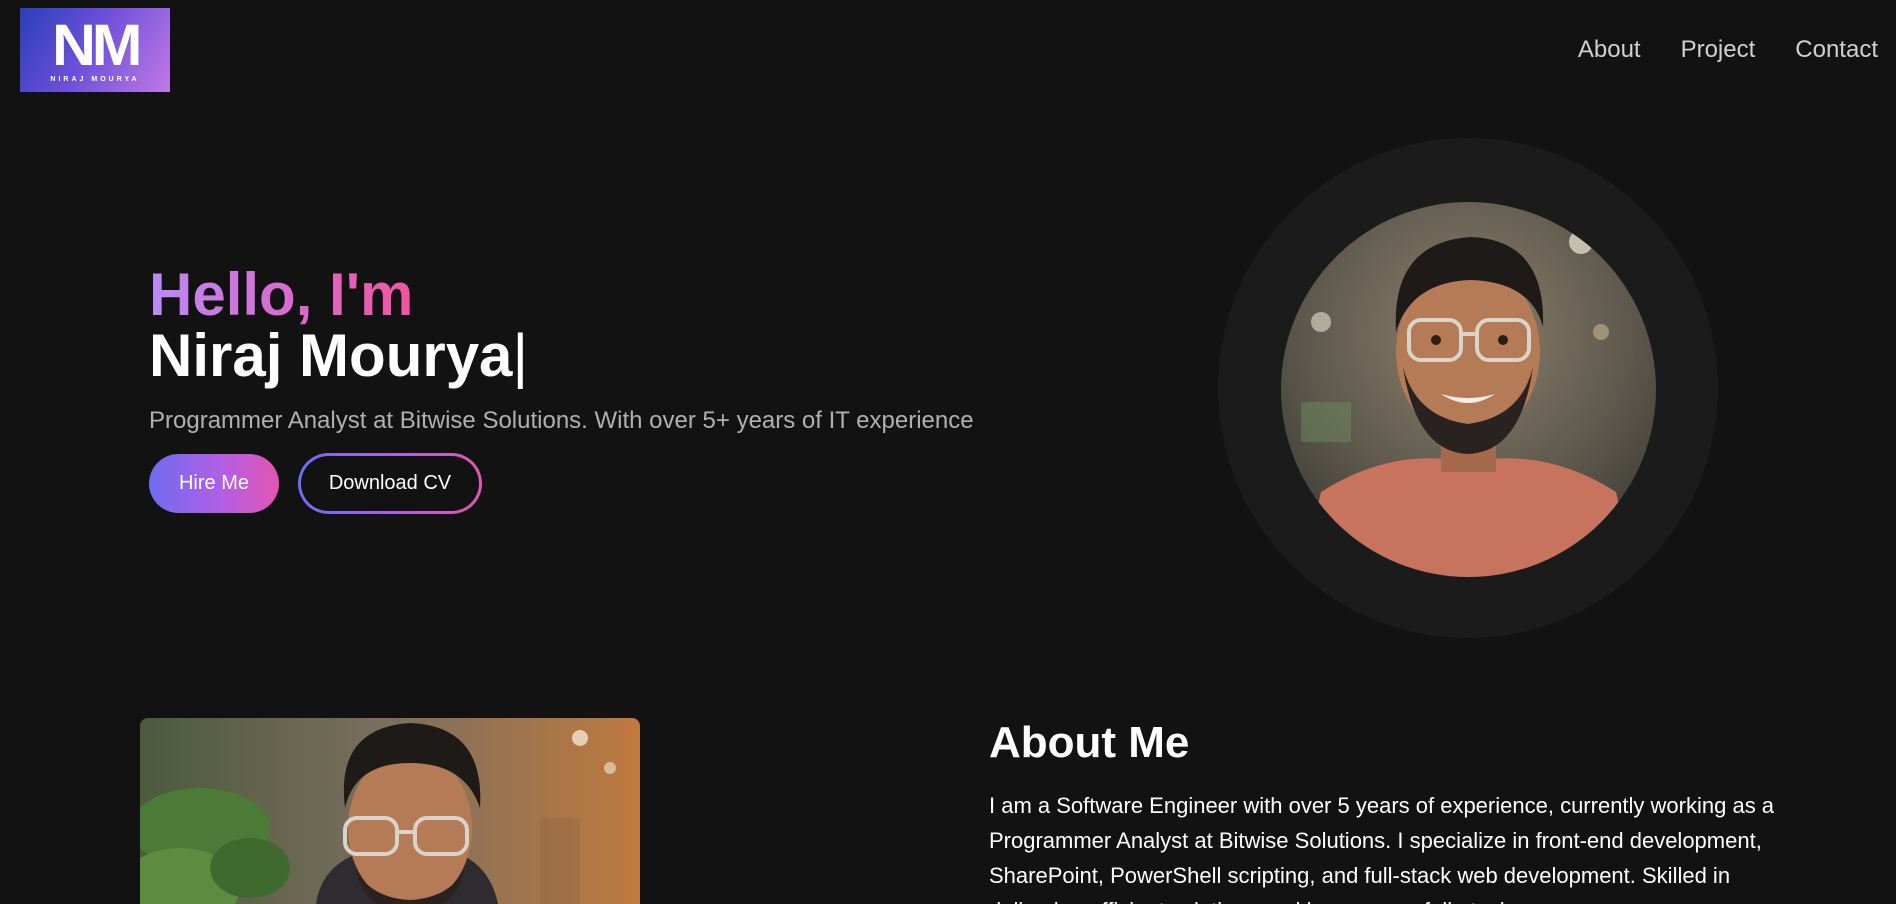  I want to click on top-nav: About Project Contact, so click(1728, 50).